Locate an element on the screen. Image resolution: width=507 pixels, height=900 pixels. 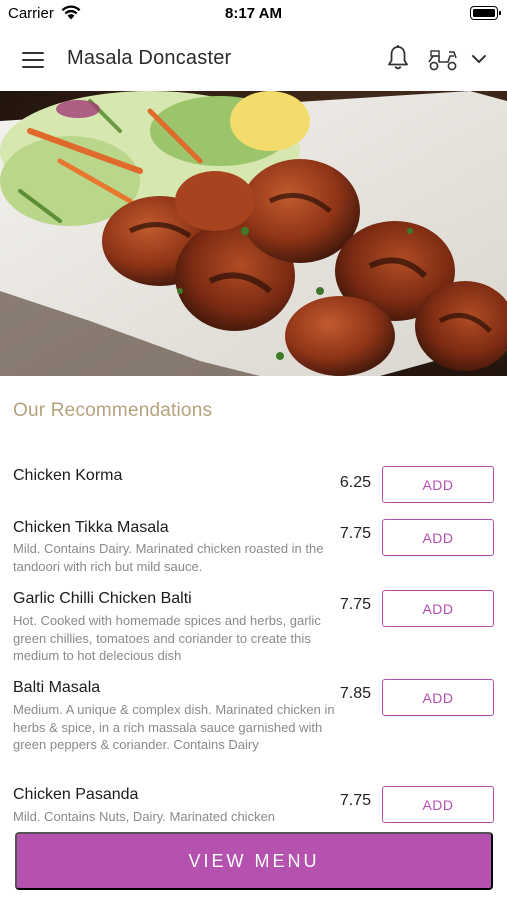
item-price: 7.85 is located at coordinates (355, 693).